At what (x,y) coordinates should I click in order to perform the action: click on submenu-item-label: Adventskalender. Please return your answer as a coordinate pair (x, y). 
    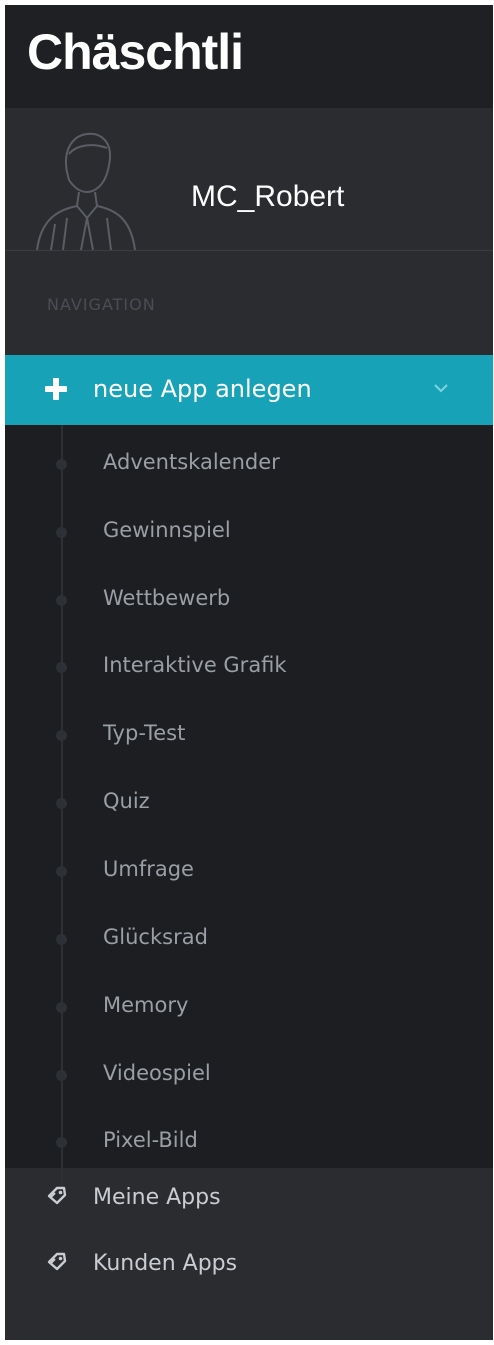
    Looking at the image, I should click on (191, 462).